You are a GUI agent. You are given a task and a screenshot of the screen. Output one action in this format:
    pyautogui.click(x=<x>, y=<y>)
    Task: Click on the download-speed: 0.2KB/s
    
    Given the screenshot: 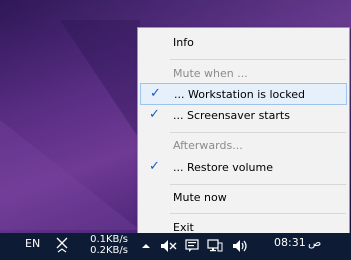 What is the action you would take?
    pyautogui.click(x=109, y=250)
    